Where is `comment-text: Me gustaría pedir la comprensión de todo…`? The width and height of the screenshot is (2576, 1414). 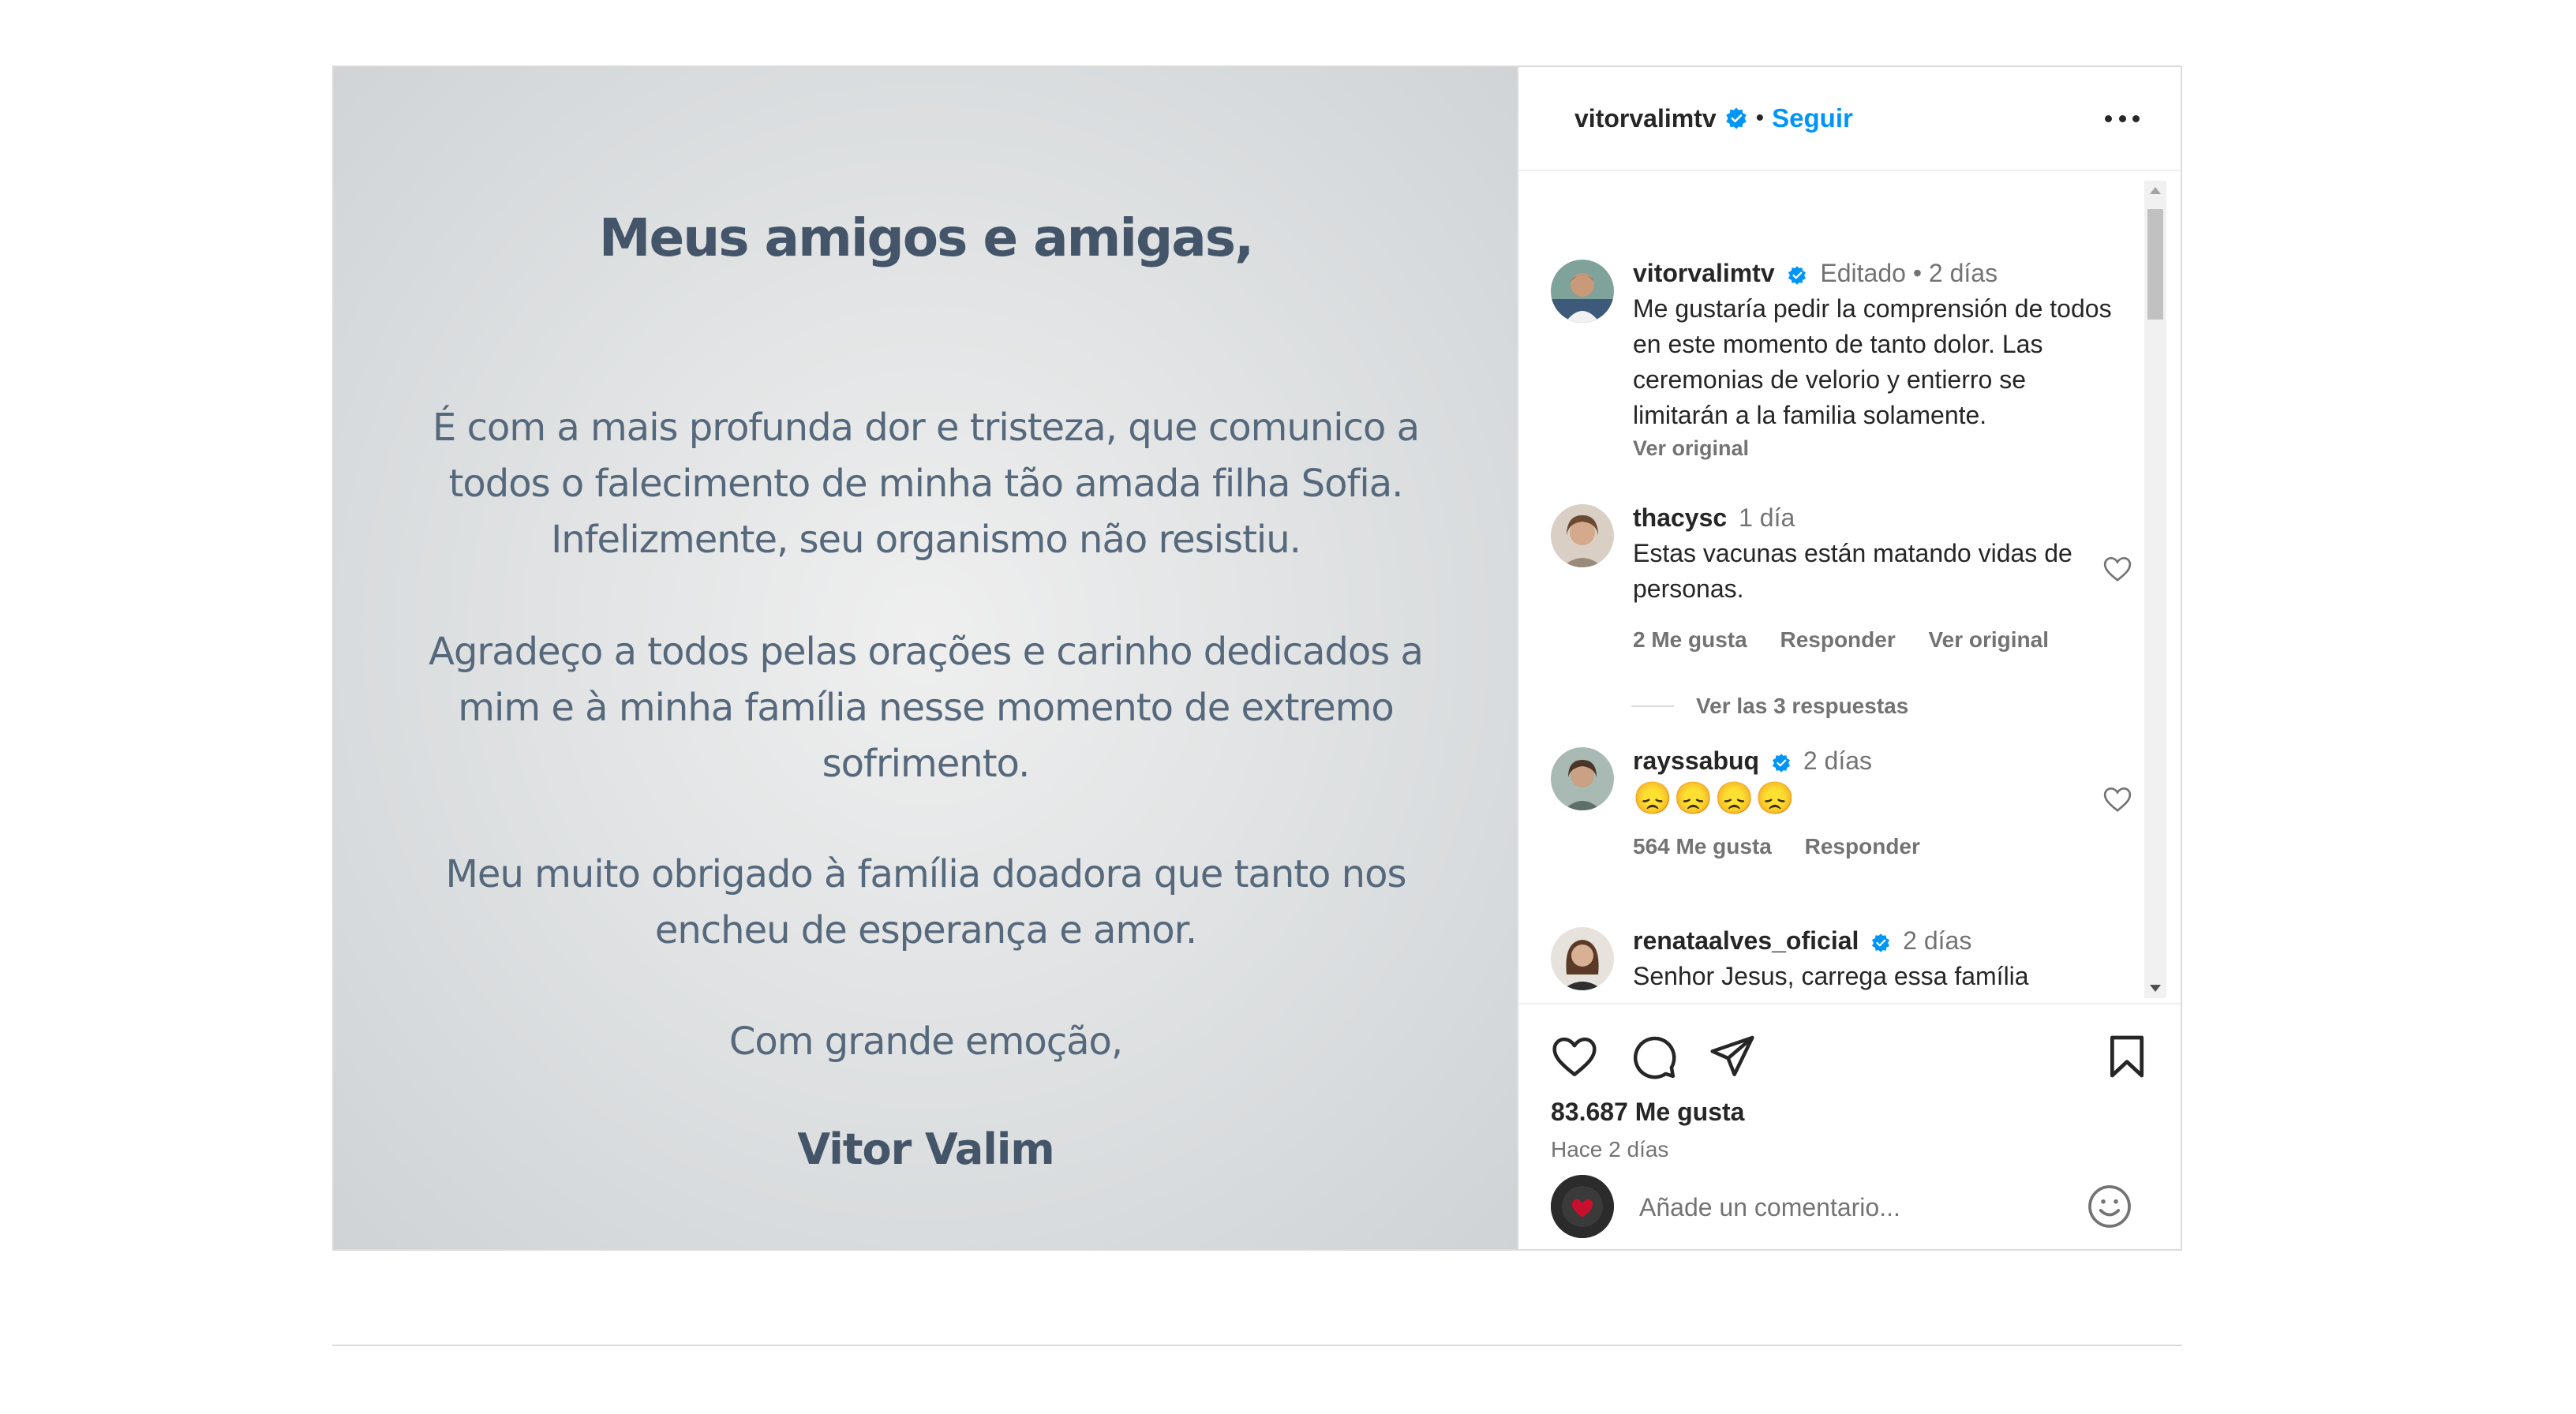 comment-text: Me gustaría pedir la comprensión de todo… is located at coordinates (1872, 361).